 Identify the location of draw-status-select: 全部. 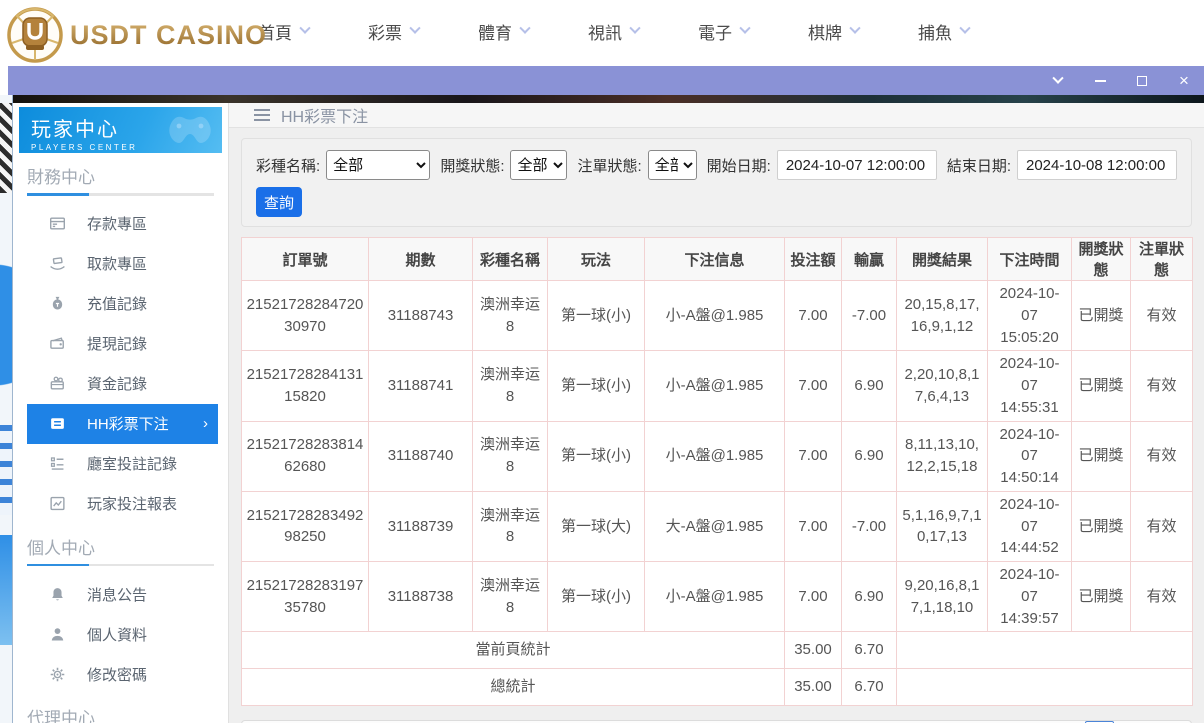
(539, 165).